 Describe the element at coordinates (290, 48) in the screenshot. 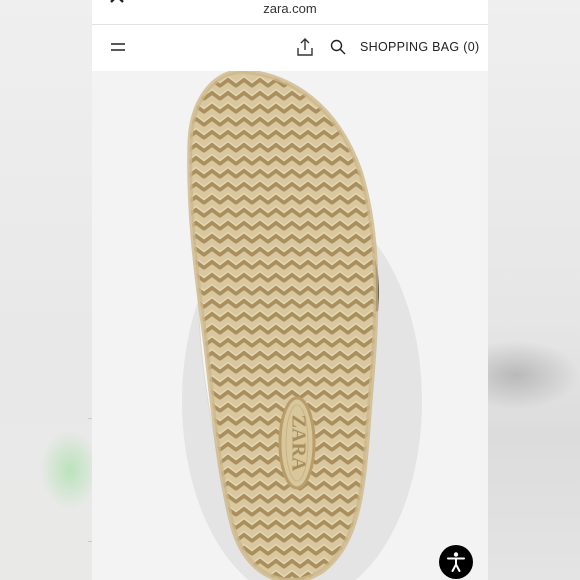

I see `app-header: SHOPPING BAG (0)` at that location.